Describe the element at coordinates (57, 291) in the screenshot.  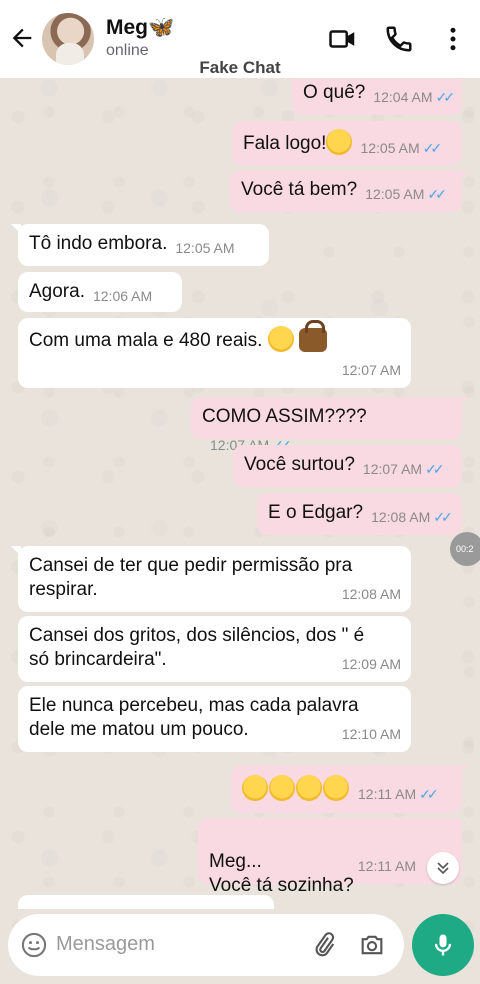
I see `message-text: Agora.` at that location.